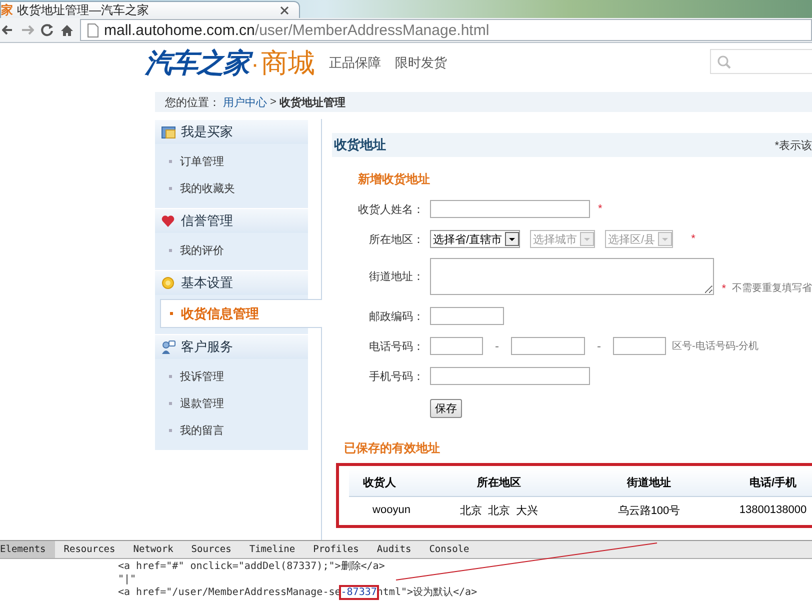  I want to click on breadcrumb-current: 收货地址管理, so click(312, 103).